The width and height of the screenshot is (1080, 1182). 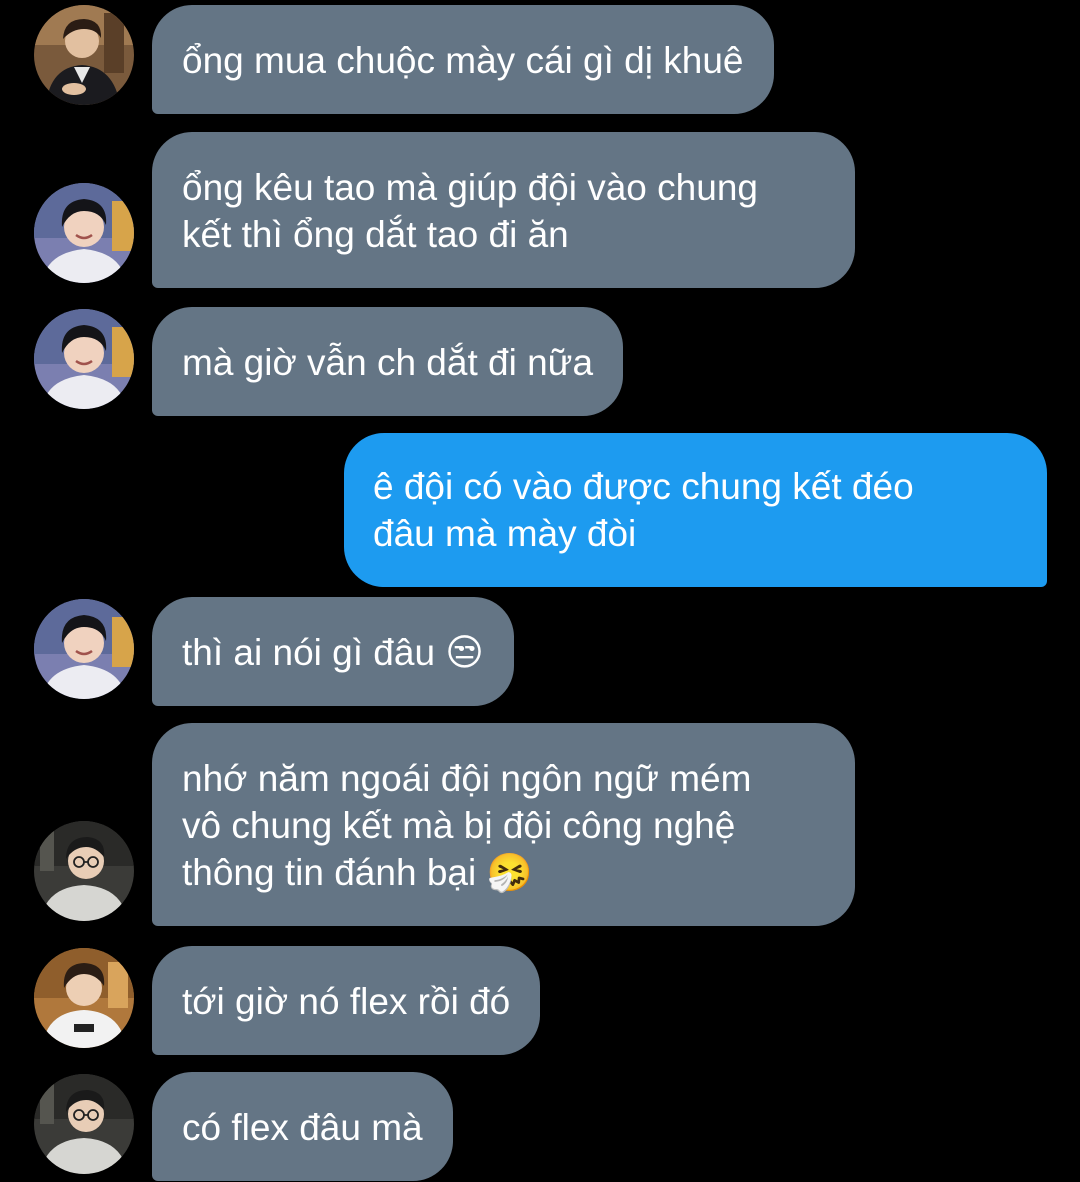 I want to click on message-bubble-incoming: mà giờ vẫn ch dắt đi nữa, so click(x=388, y=361).